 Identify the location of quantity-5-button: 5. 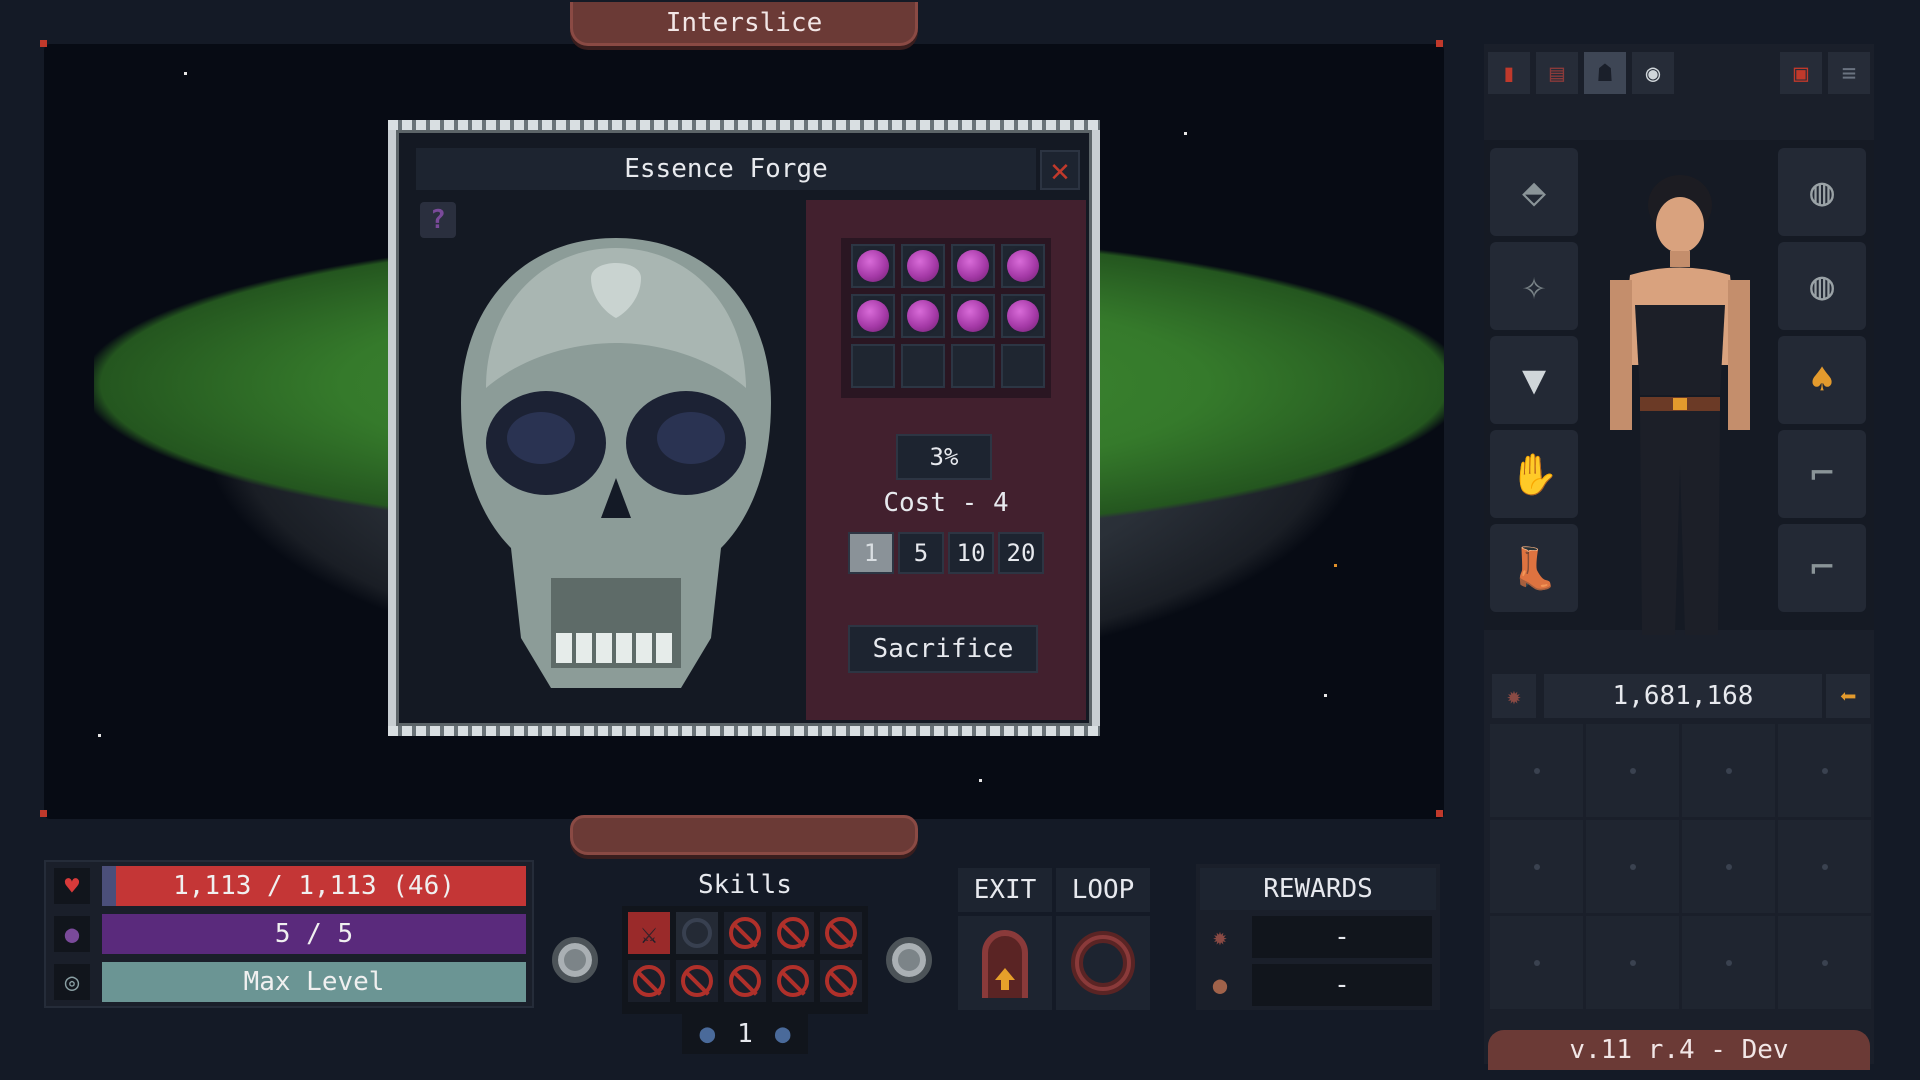
(921, 553).